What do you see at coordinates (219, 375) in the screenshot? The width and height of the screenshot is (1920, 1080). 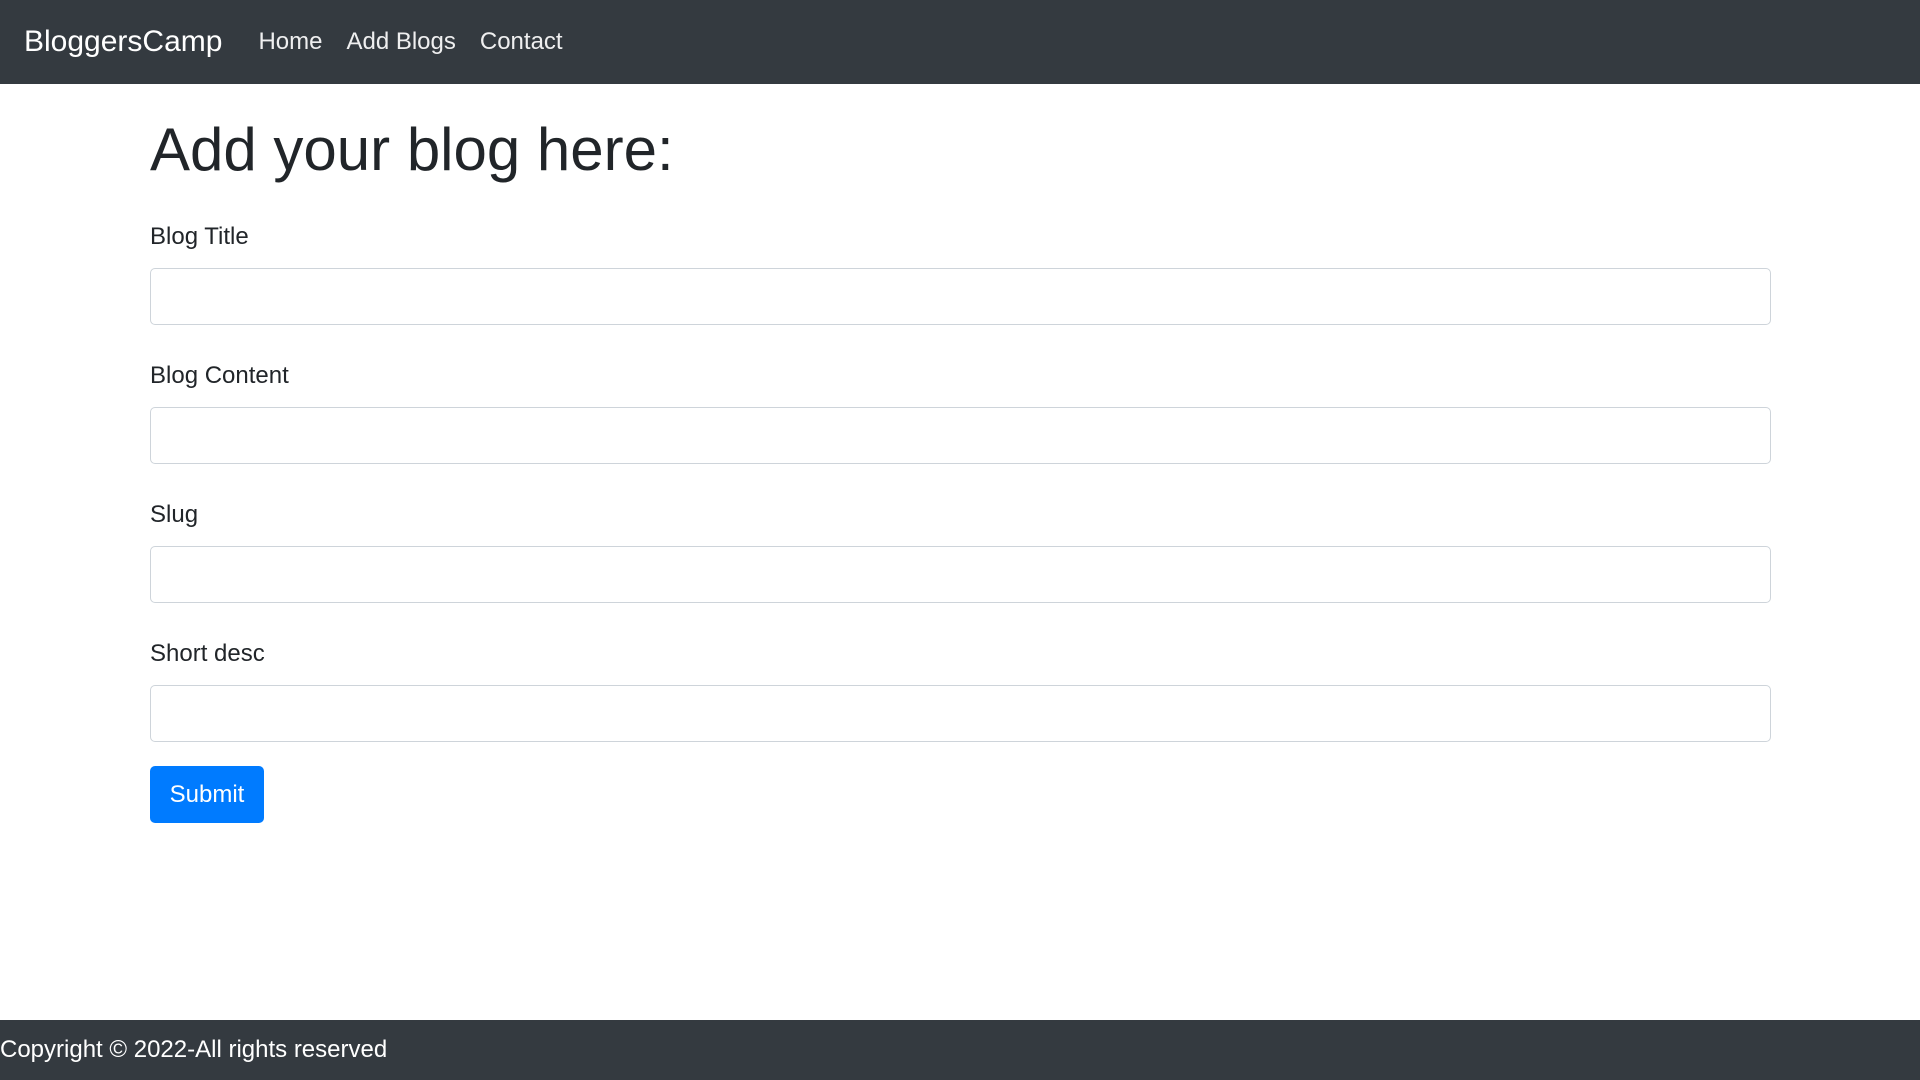 I see `blog-content-label: Blog Content` at bounding box center [219, 375].